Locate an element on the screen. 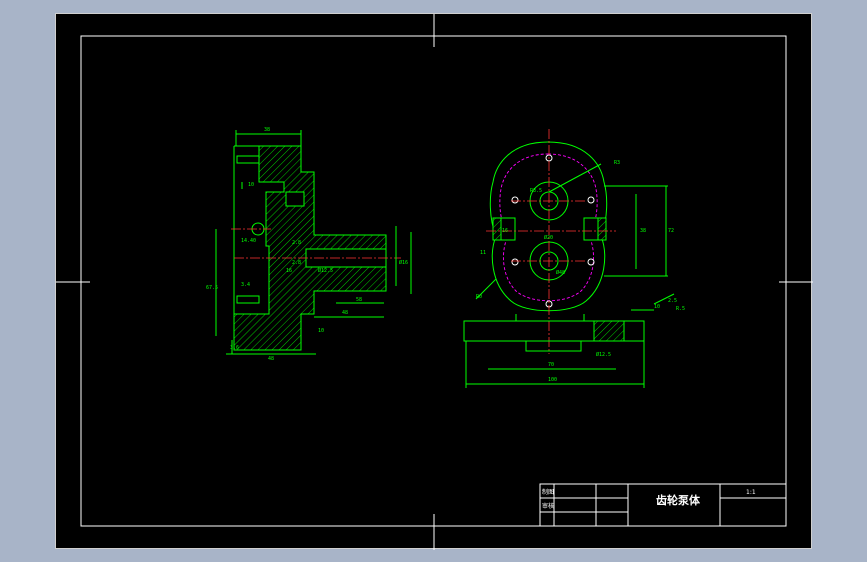 This screenshot has height=562, width=867. dim-right-9: 10 is located at coordinates (657, 307).